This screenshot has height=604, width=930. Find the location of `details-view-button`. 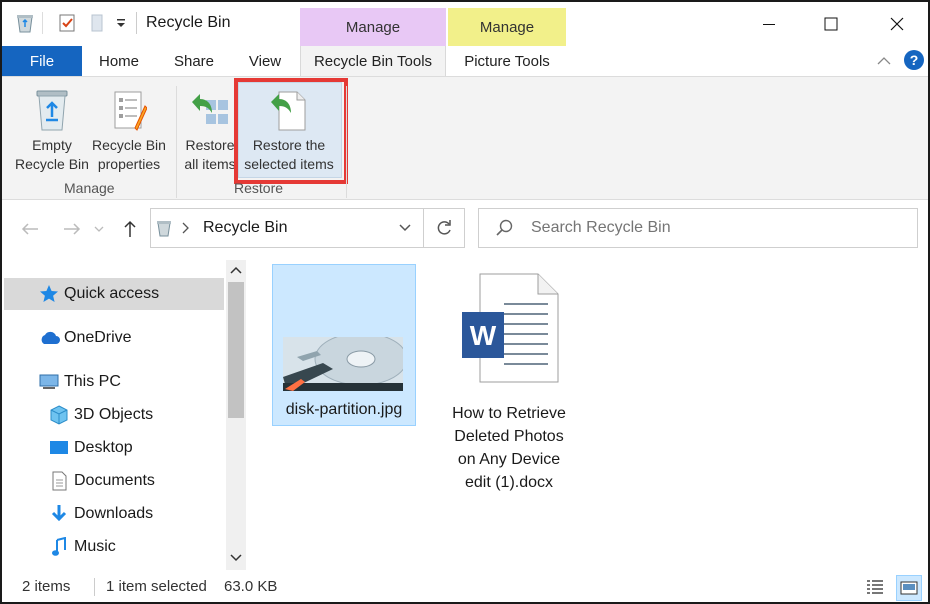

details-view-button is located at coordinates (875, 587).